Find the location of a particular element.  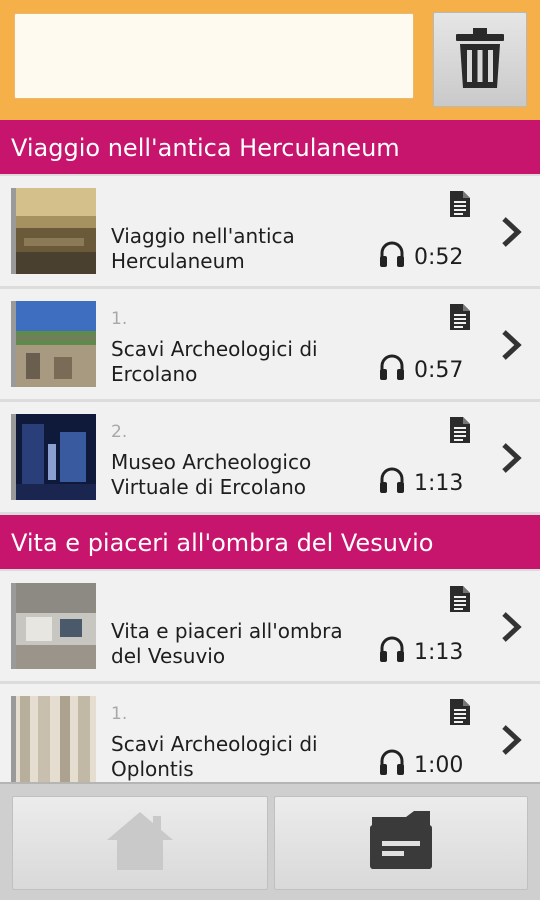

item-title: Scavi Archeologici di Ercolano is located at coordinates (214, 361).